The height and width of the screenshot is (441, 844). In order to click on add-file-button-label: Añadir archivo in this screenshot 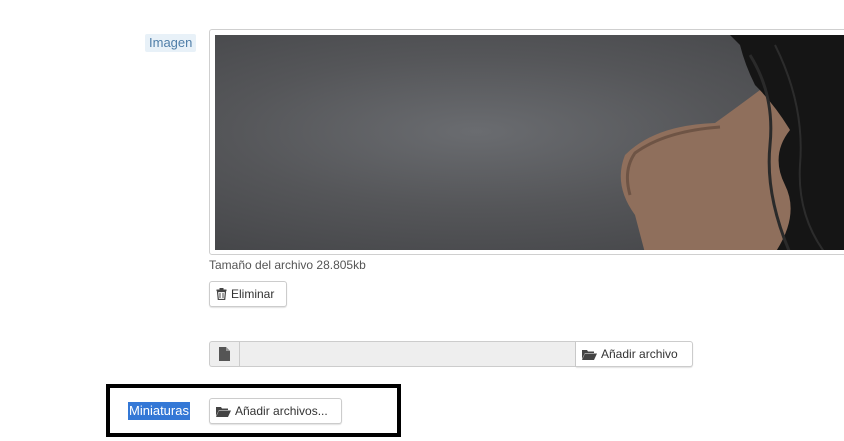, I will do `click(639, 354)`.